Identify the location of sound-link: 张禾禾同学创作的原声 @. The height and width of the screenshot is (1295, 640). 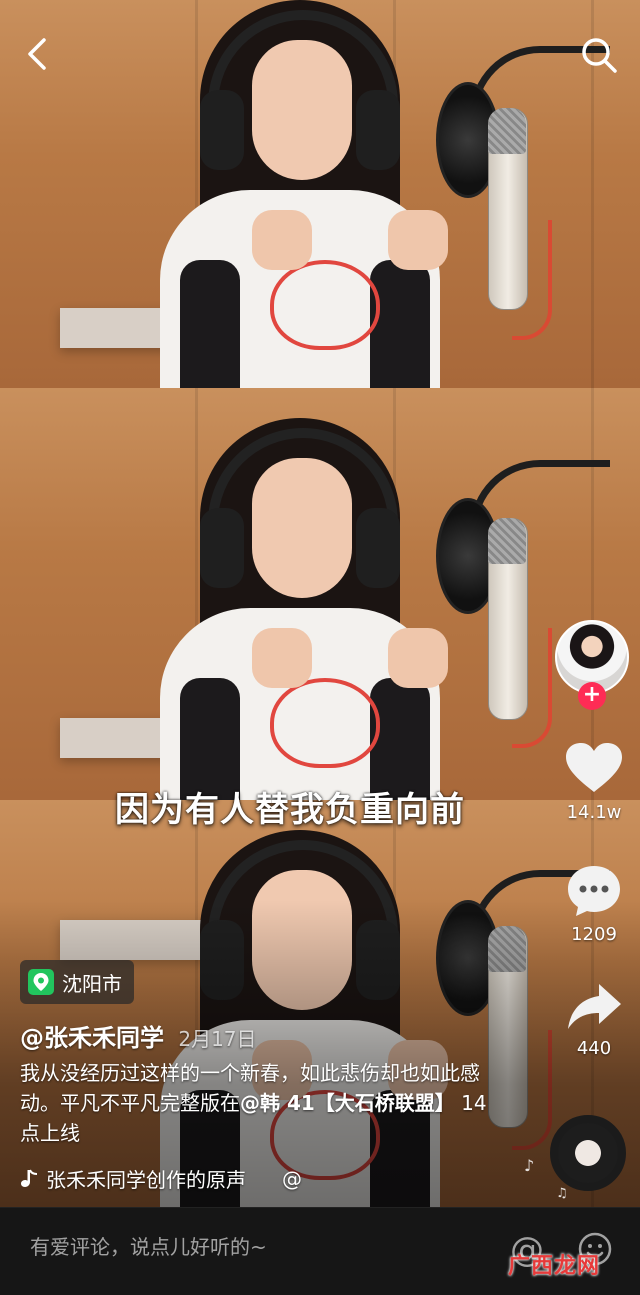
(161, 1178).